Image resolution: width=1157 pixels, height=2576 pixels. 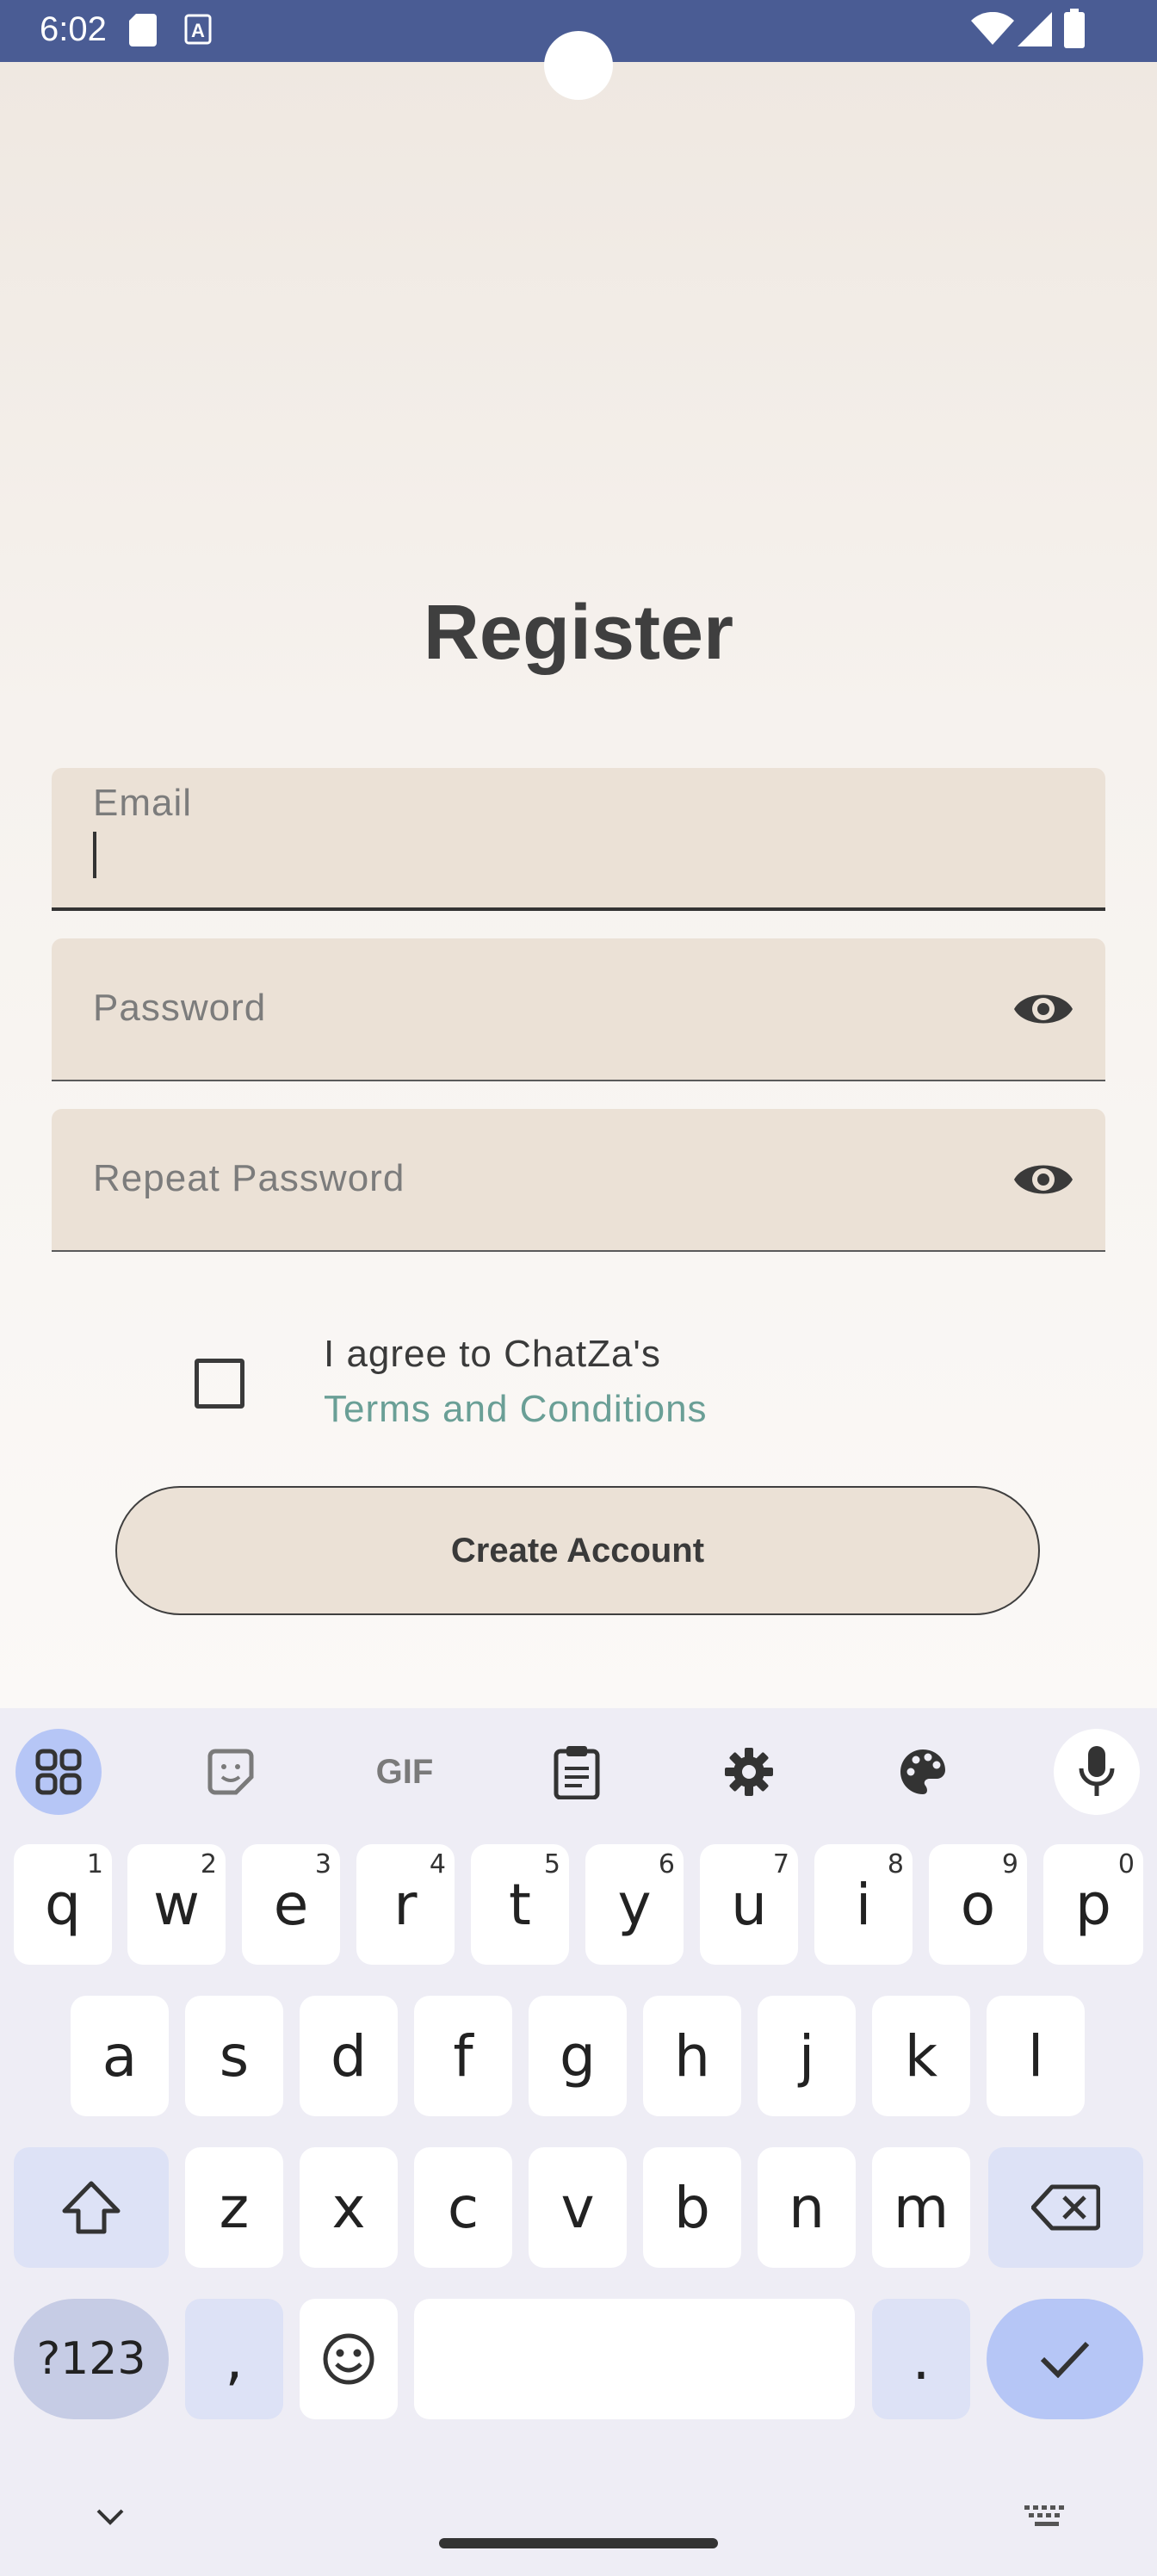 I want to click on key-w: w2, so click(x=177, y=1904).